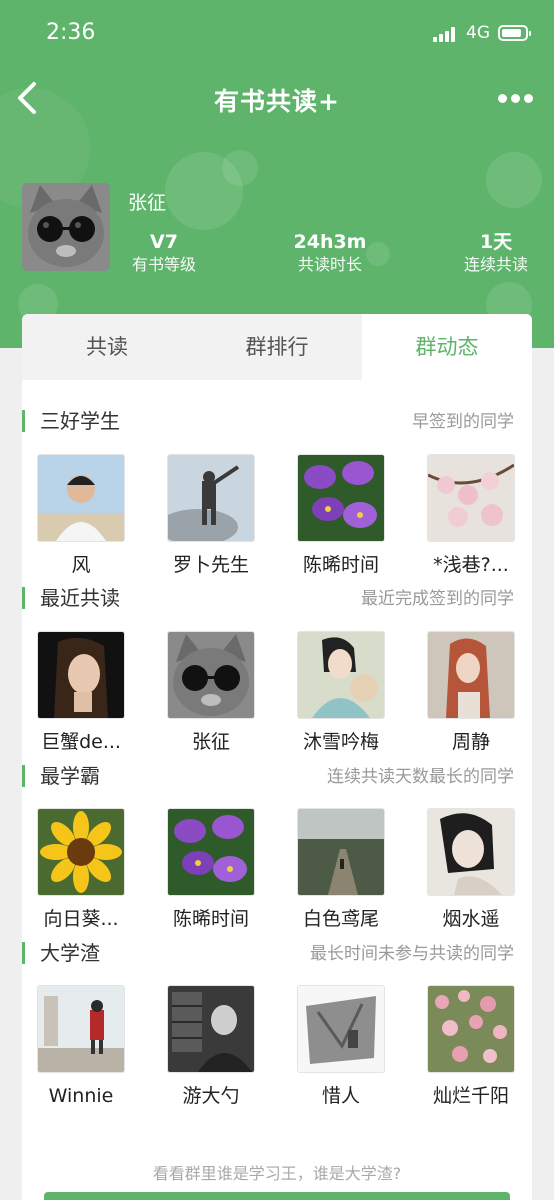  I want to click on member-name: 惜人, so click(340, 1096).